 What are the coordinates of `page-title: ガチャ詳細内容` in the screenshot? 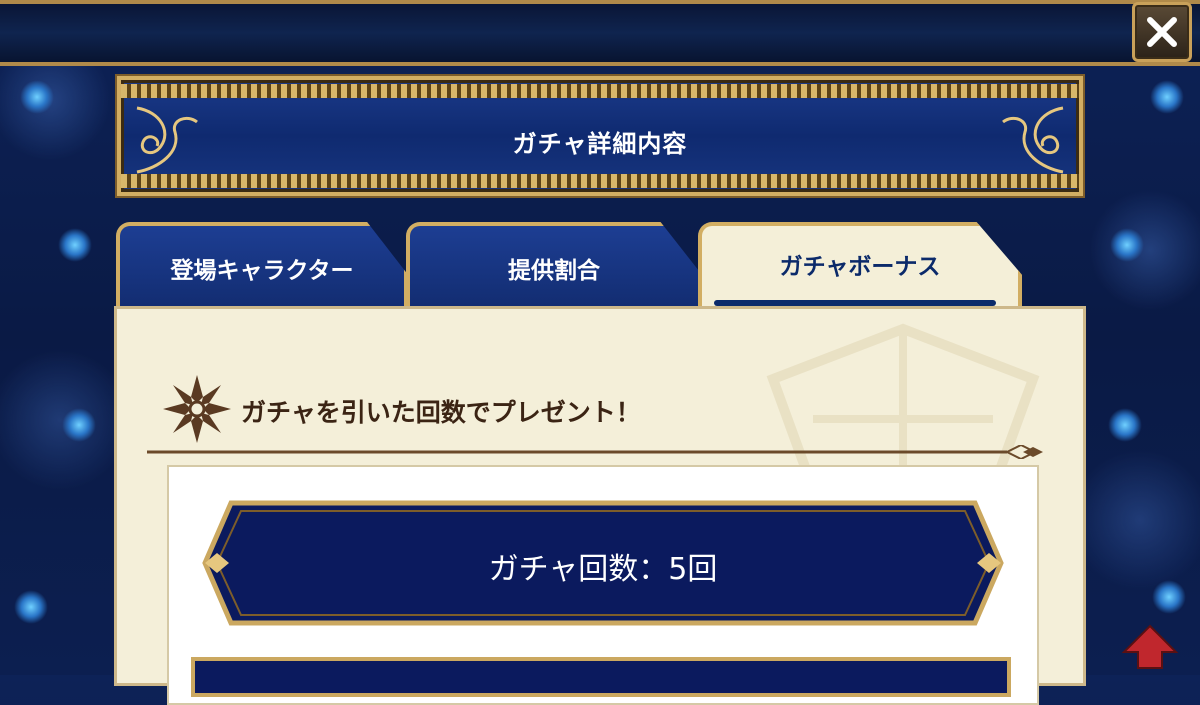 It's located at (600, 144).